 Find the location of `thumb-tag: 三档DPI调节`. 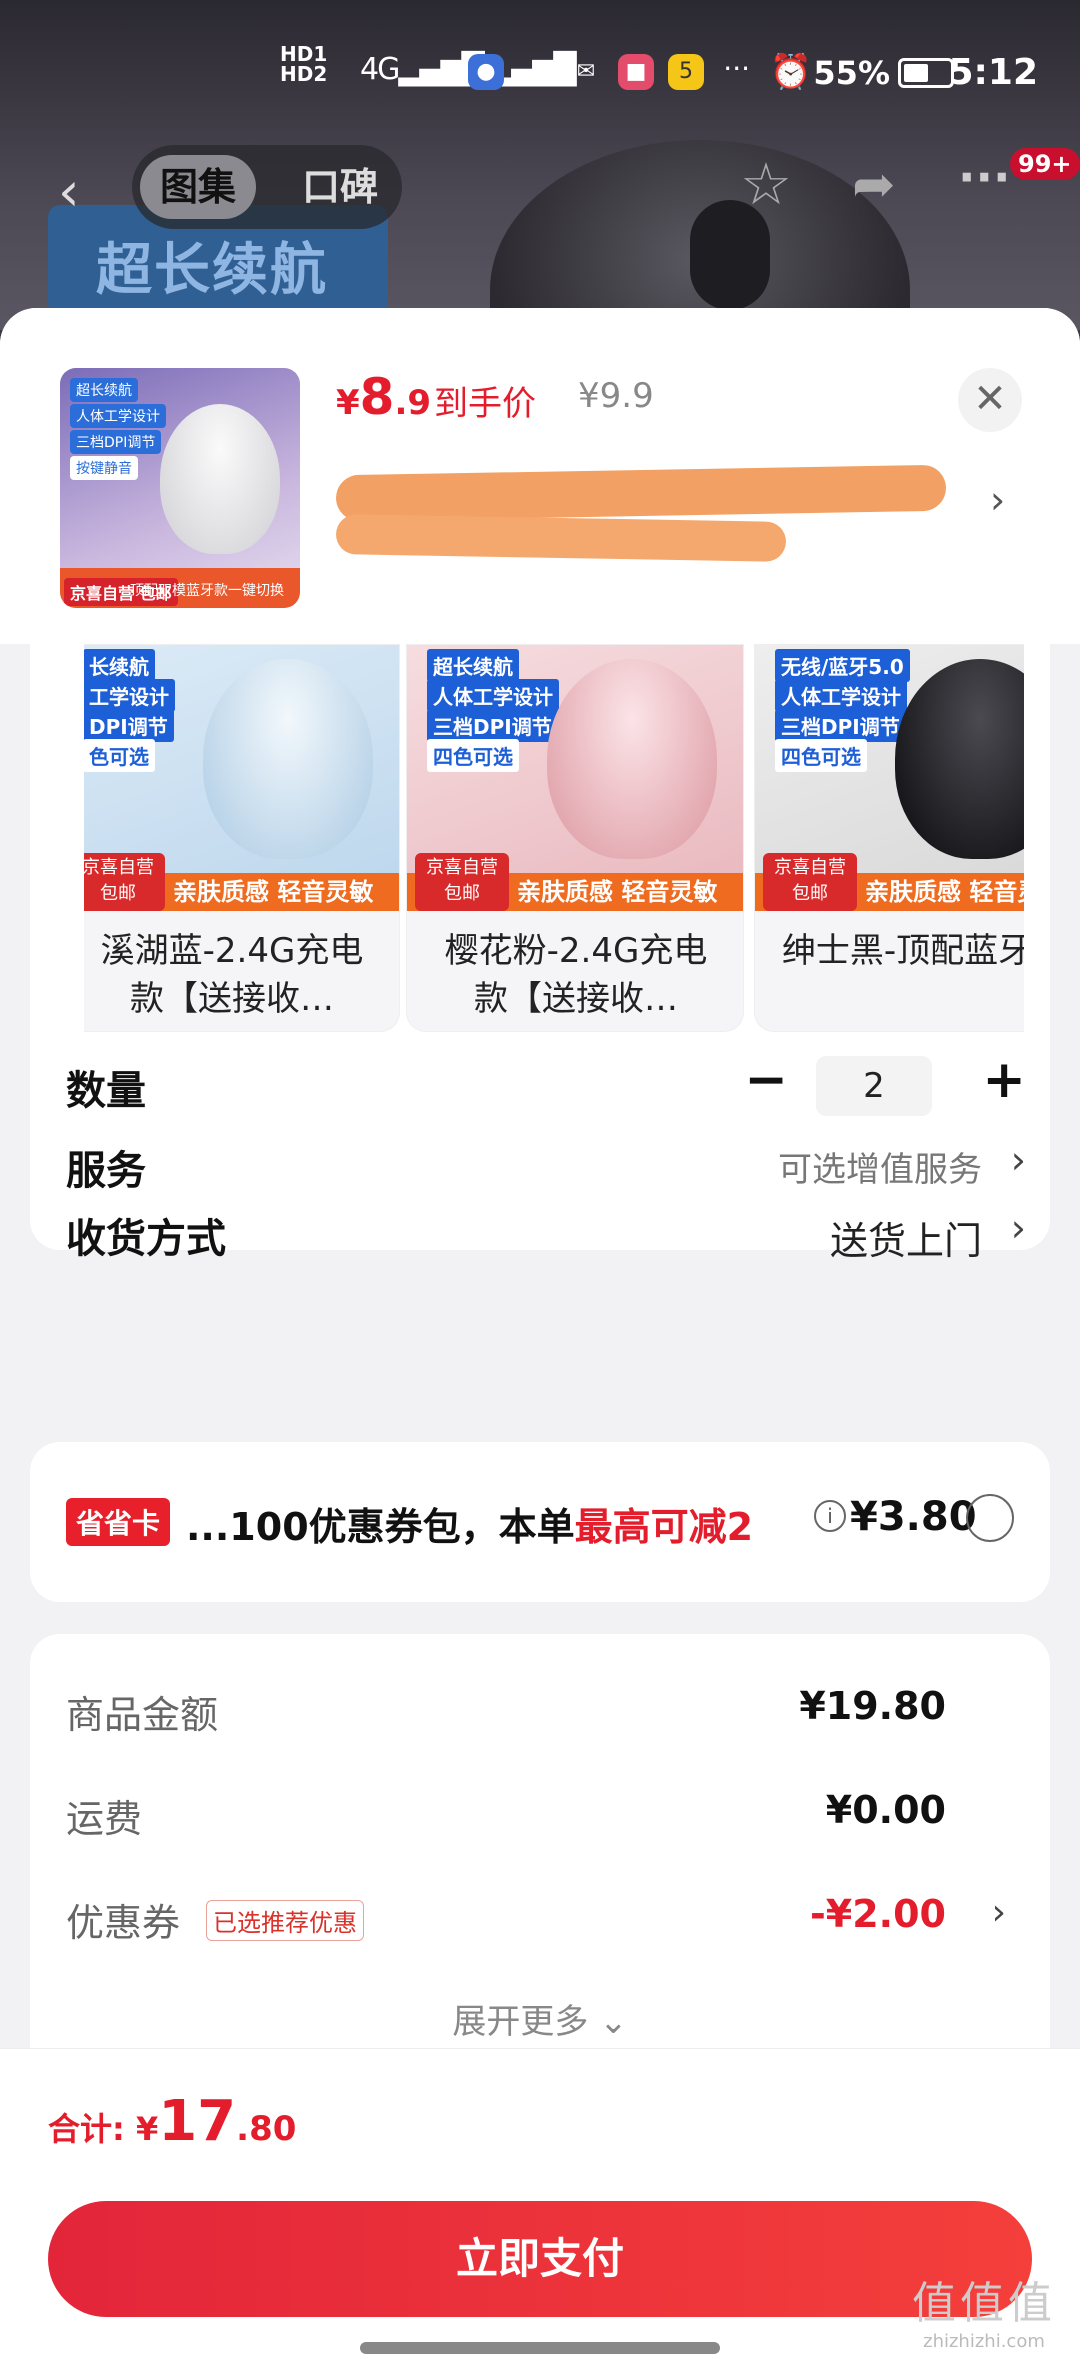

thumb-tag: 三档DPI调节 is located at coordinates (116, 442).